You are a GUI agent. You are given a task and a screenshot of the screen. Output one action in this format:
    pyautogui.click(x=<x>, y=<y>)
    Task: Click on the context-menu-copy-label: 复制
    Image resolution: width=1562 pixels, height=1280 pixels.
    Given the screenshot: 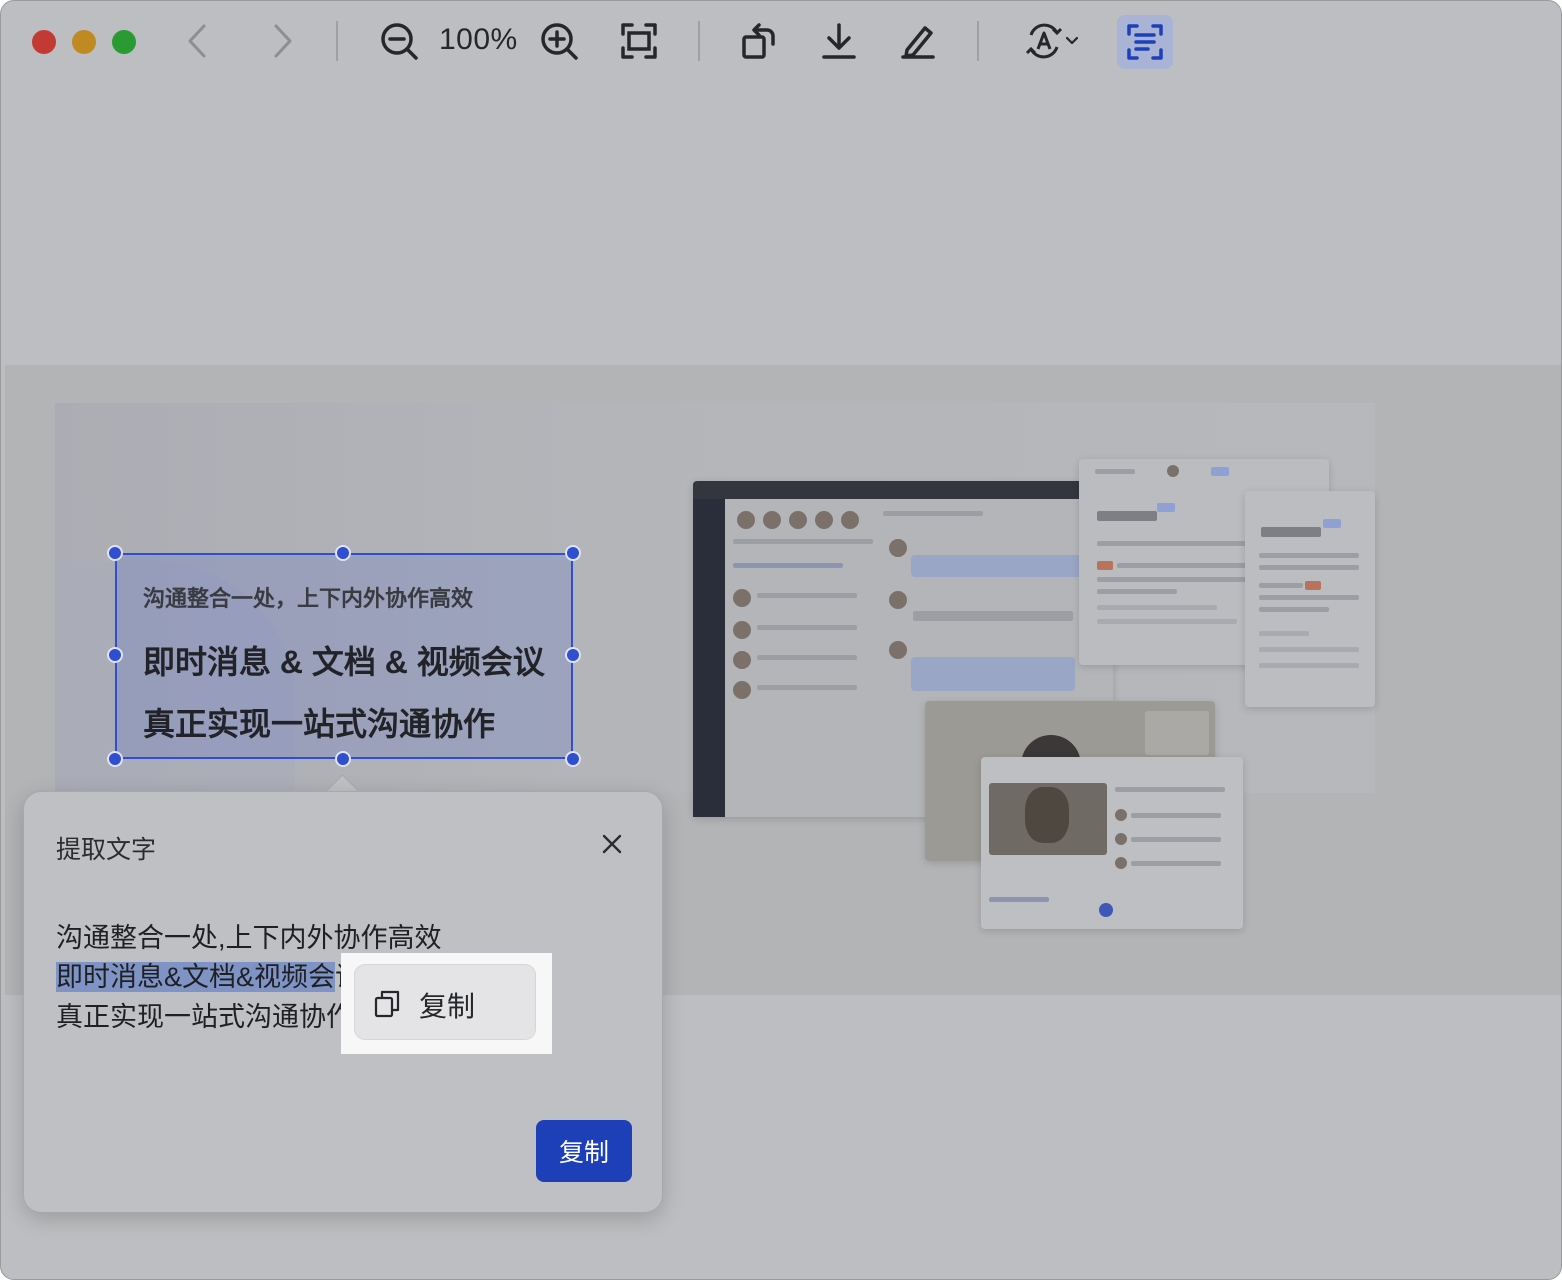 What is the action you would take?
    pyautogui.click(x=447, y=1006)
    